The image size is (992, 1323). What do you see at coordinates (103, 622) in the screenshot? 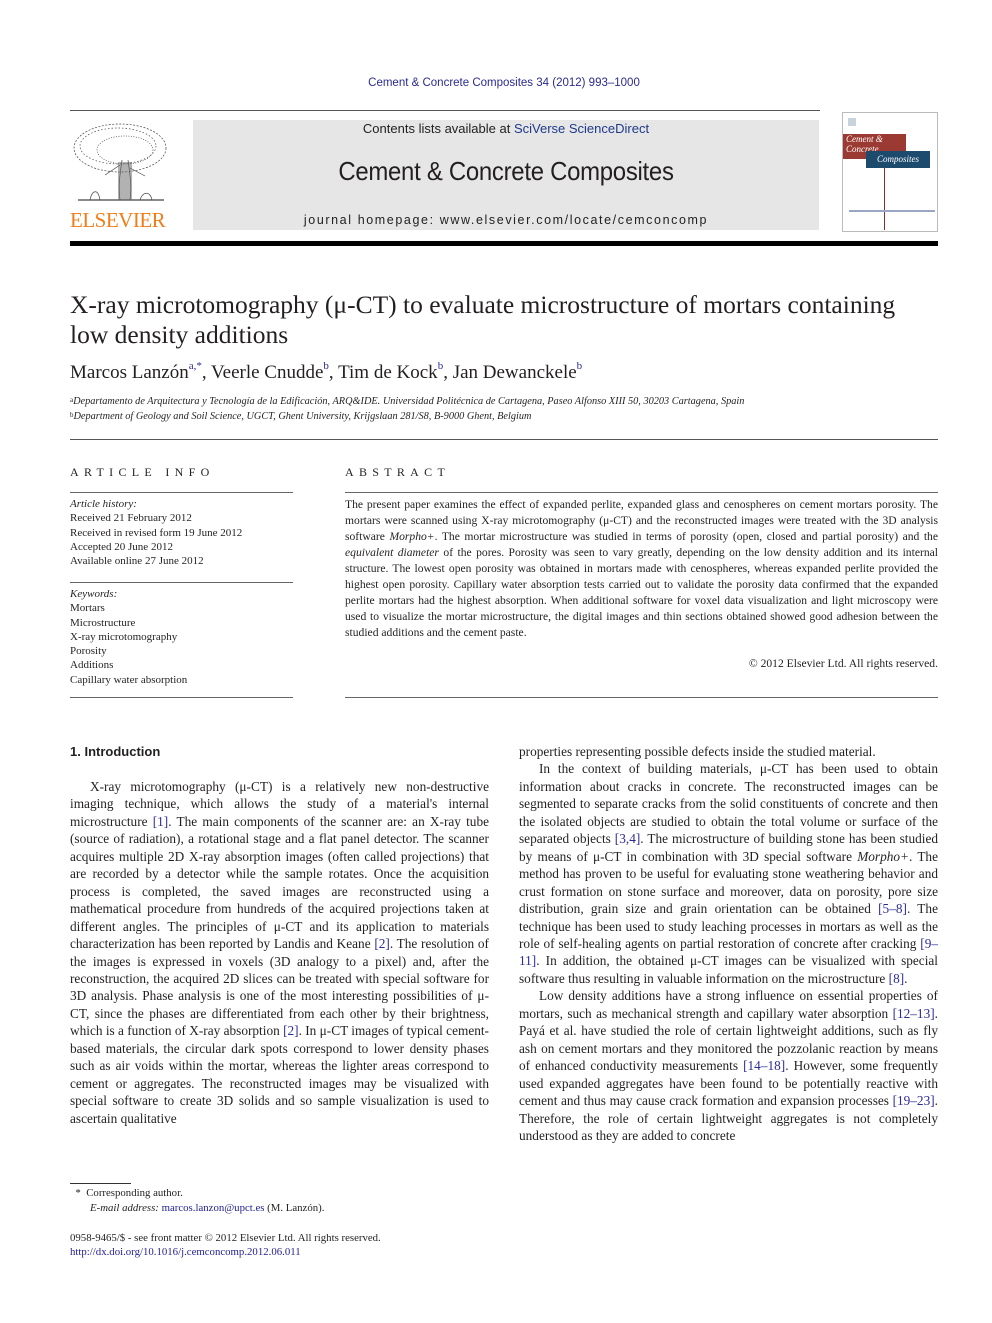
I see `keyword-item: Microstructure` at bounding box center [103, 622].